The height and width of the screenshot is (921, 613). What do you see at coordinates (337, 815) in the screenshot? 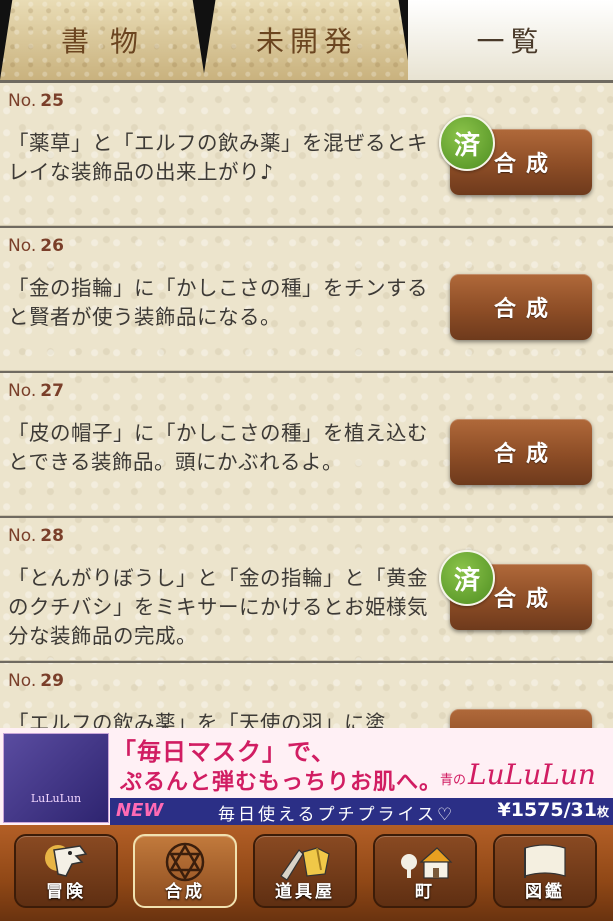
I see `ad-strip-text: 毎日使えるプチプライス♡` at bounding box center [337, 815].